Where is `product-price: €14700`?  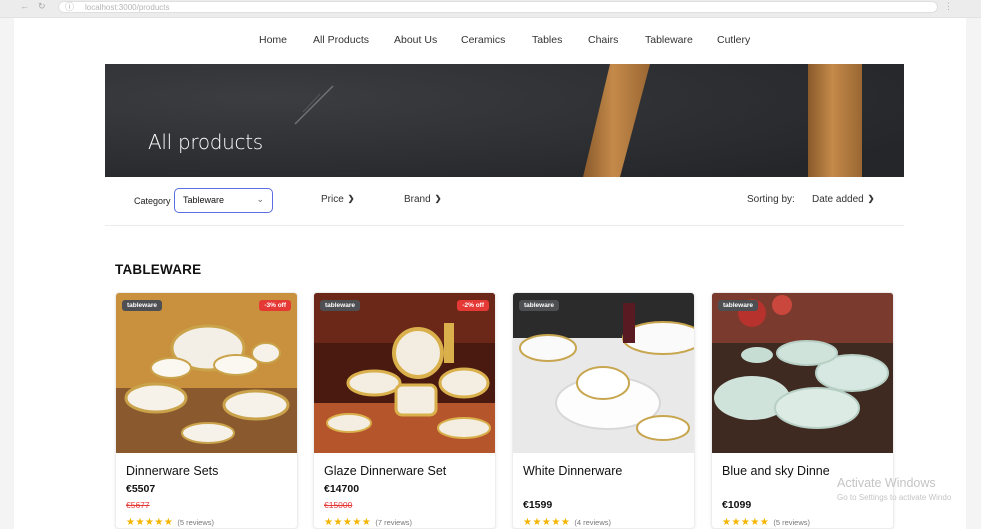
product-price: €14700 is located at coordinates (342, 489).